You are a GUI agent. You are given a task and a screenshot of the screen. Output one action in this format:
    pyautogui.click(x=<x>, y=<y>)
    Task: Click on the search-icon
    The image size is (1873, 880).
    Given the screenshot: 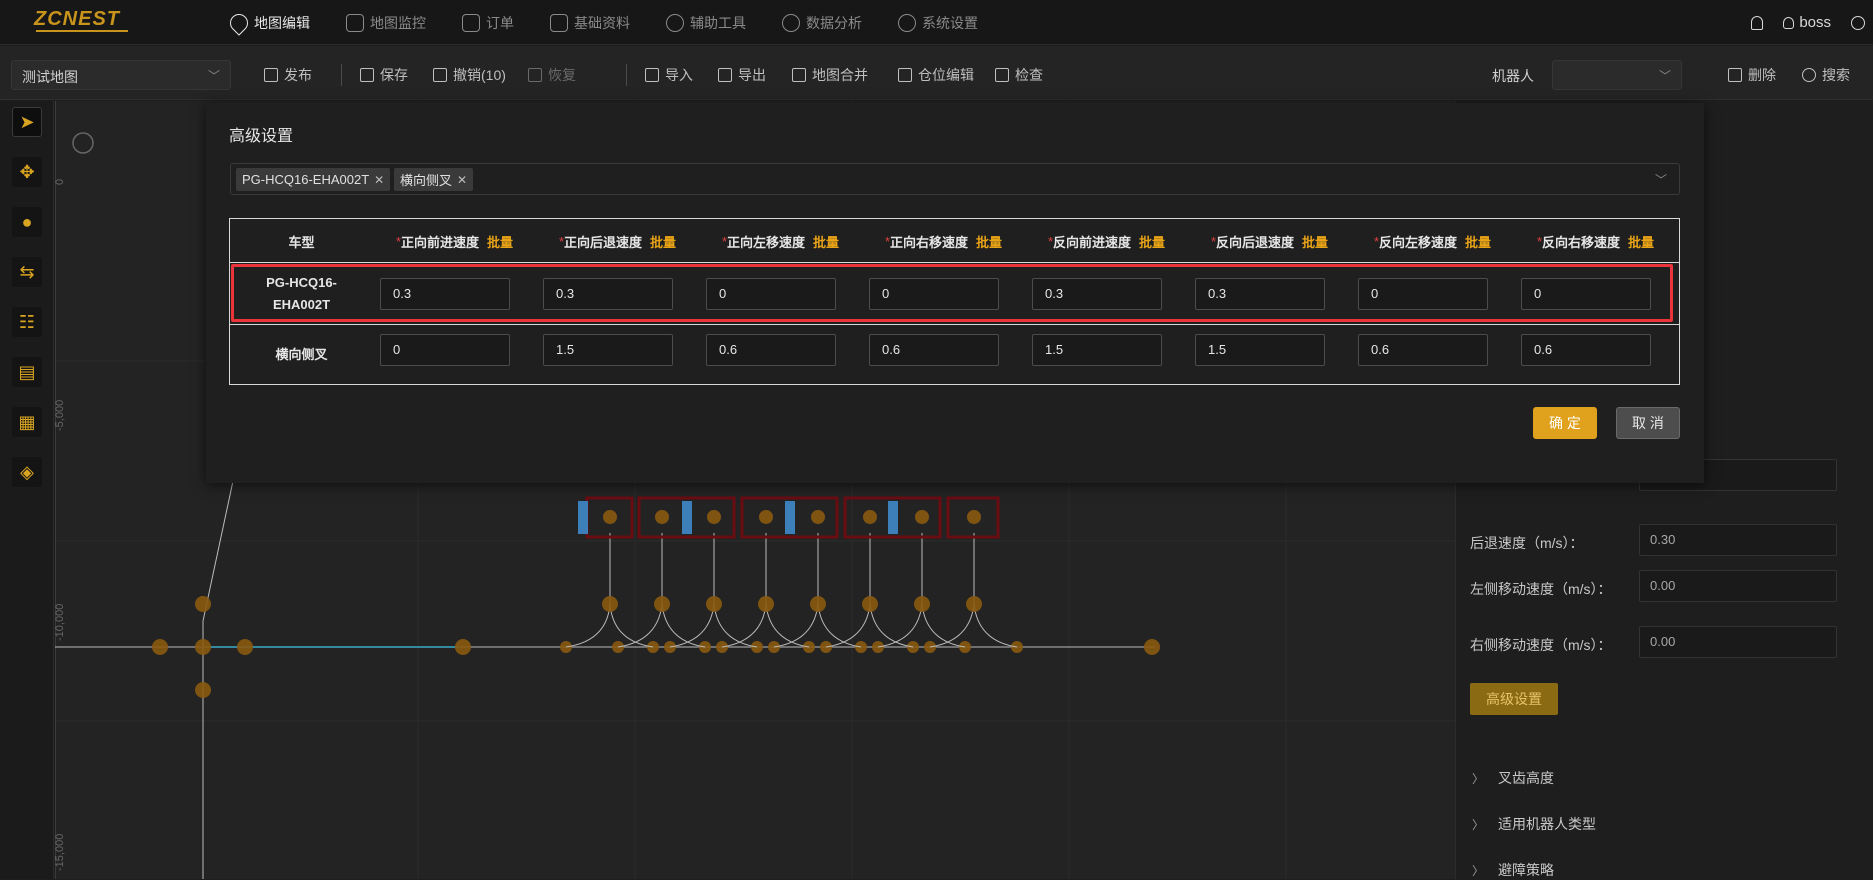 What is the action you would take?
    pyautogui.click(x=1809, y=75)
    